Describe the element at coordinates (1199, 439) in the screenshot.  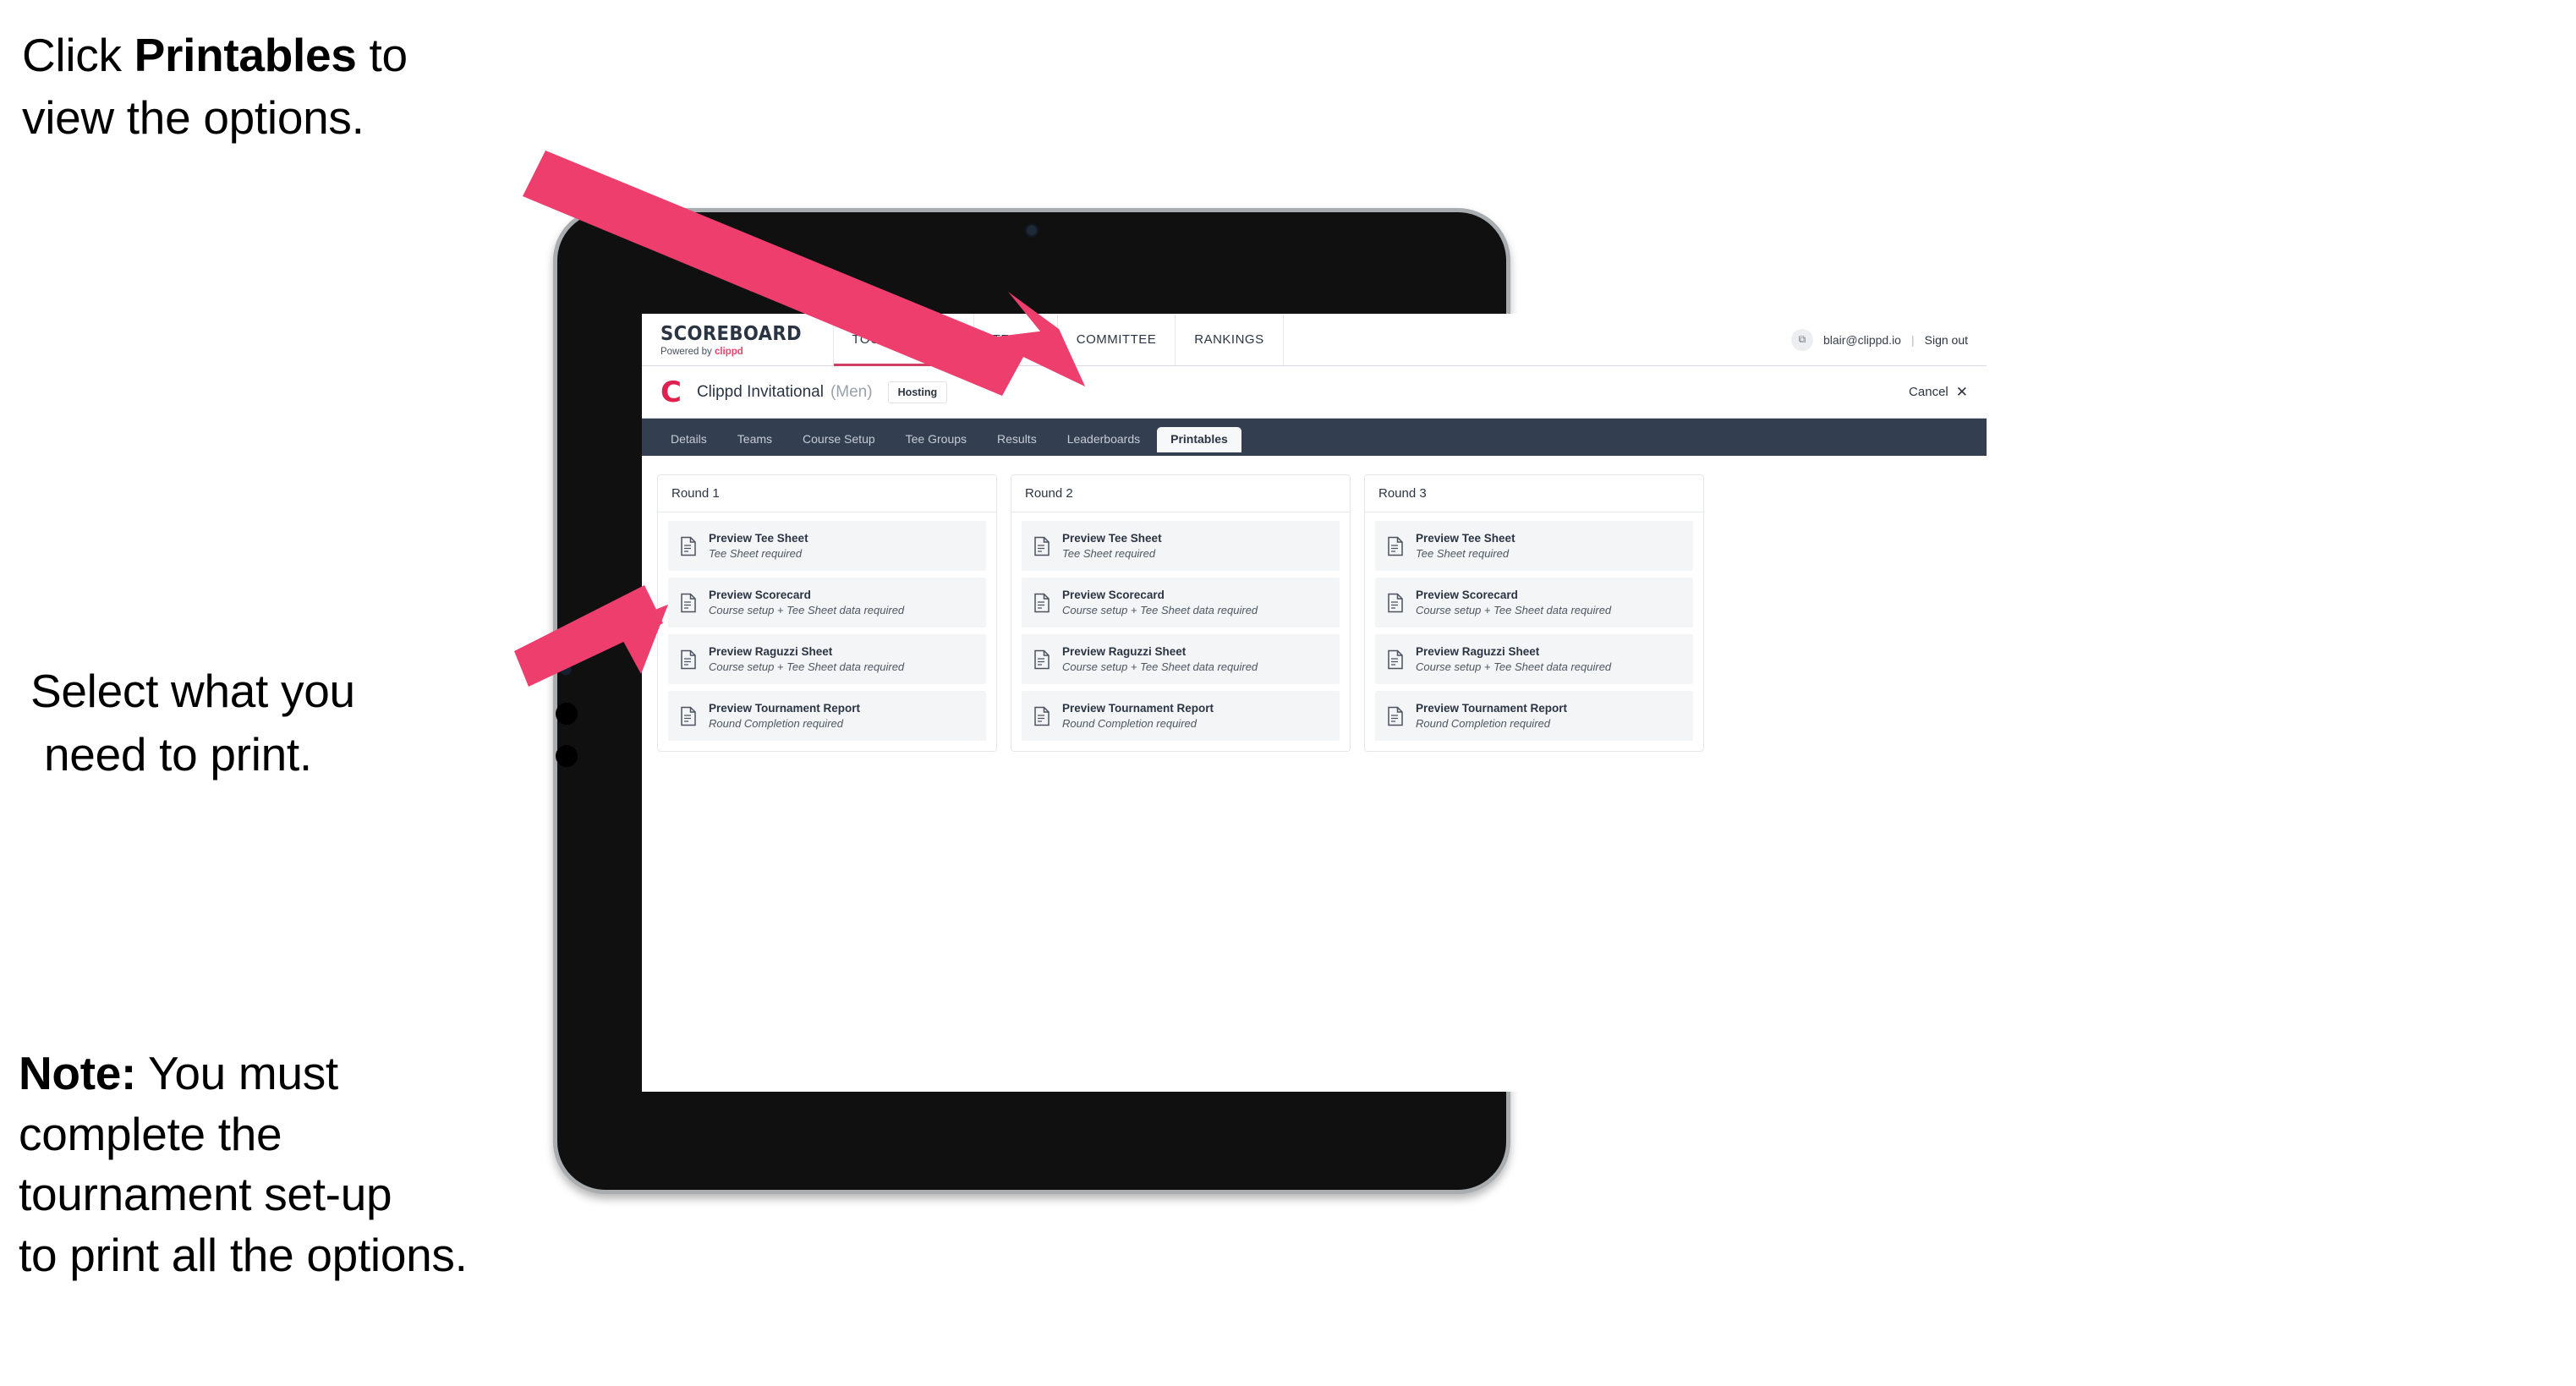
I see `tab-printables: Printables` at that location.